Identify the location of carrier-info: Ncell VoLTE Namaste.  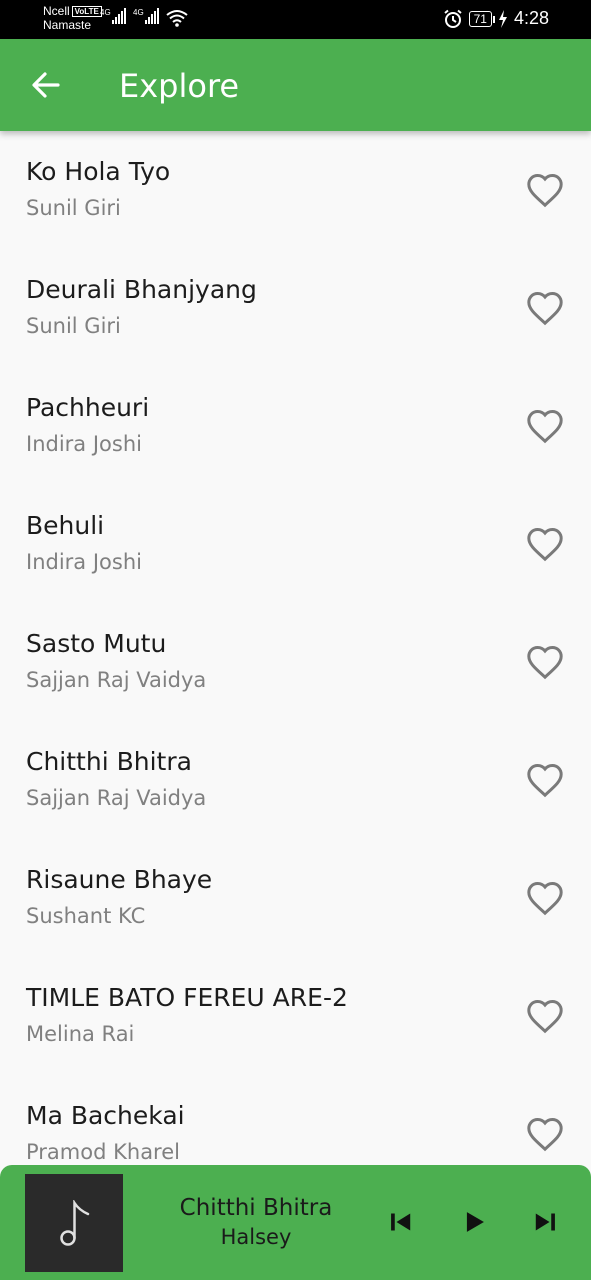
(72, 18).